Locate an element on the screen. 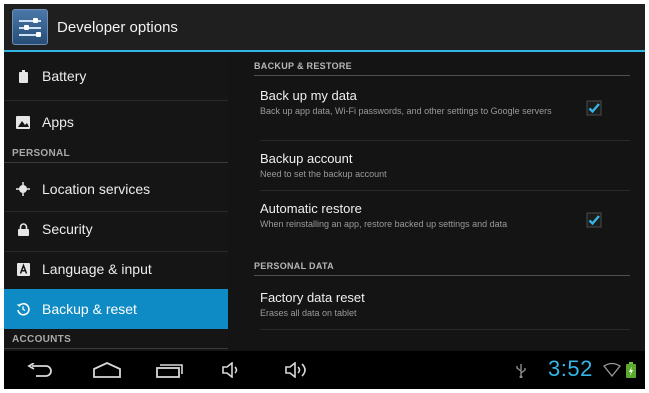  sidebar-item-security: Security is located at coordinates (116, 229).